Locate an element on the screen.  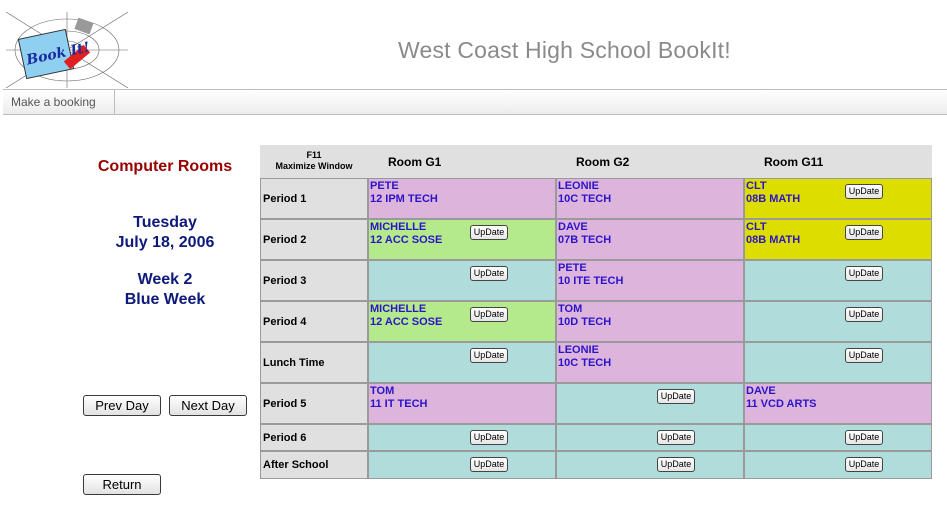
booking-cell: TOM 10D TECH is located at coordinates (650, 321).